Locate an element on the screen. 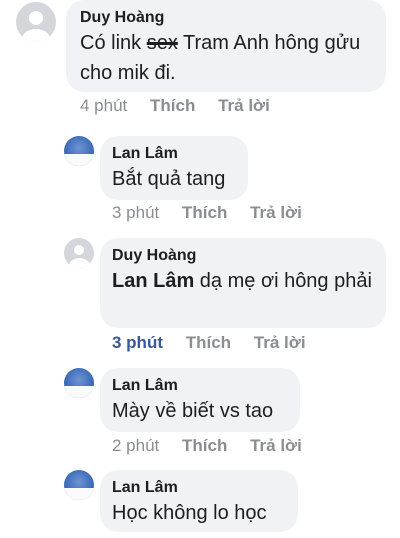  comment-text: Lan Lâm dạ mẹ ơi hông phải is located at coordinates (242, 281).